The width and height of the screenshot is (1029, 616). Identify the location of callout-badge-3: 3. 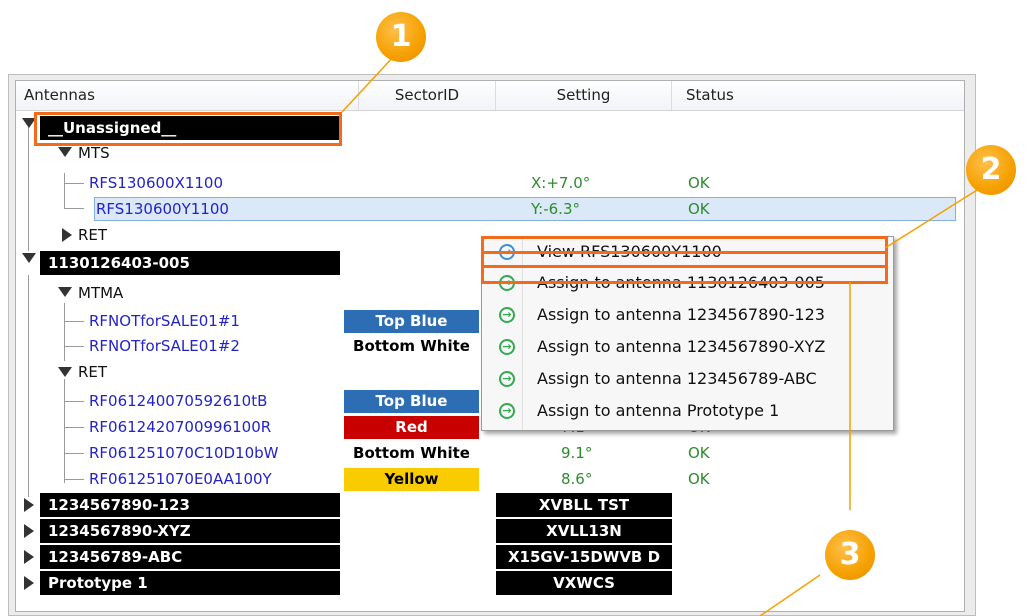
(850, 555).